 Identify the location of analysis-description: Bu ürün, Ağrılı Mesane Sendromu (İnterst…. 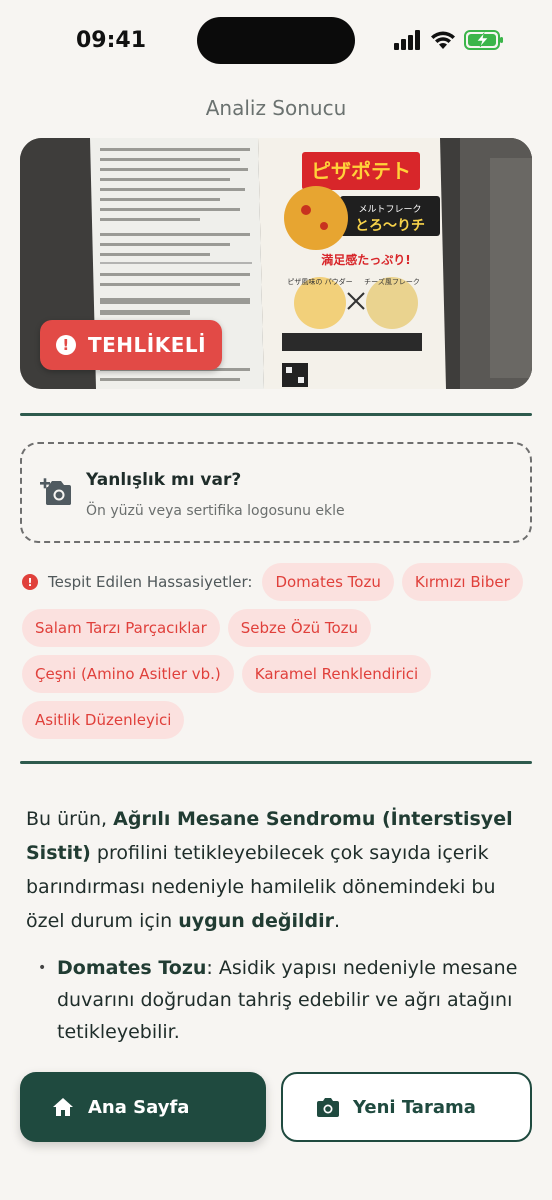
(276, 870).